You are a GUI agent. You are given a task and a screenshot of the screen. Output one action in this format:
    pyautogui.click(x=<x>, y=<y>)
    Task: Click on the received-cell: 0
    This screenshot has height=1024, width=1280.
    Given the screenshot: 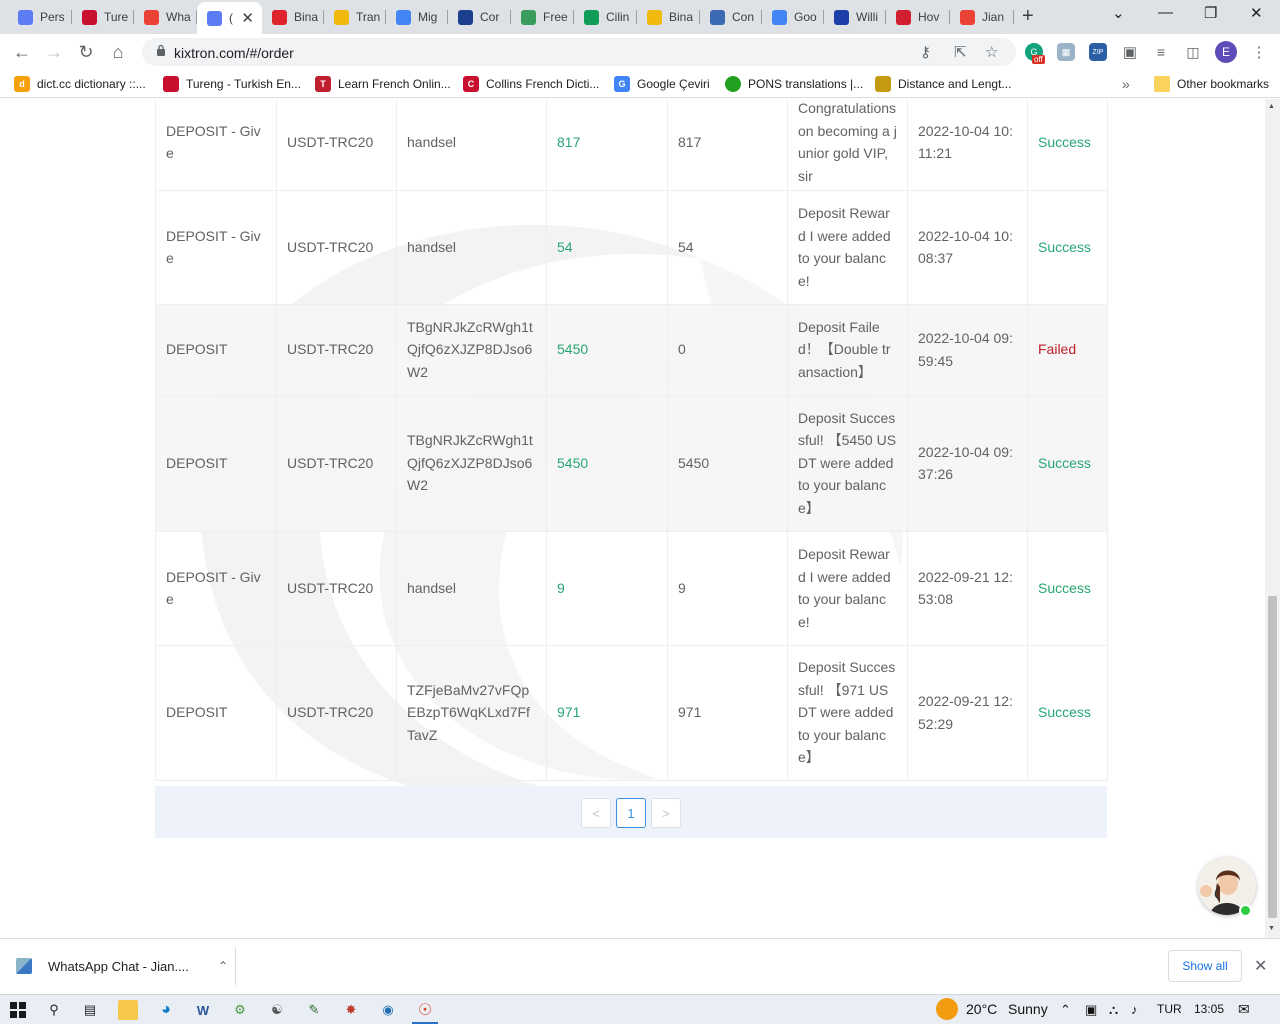 What is the action you would take?
    pyautogui.click(x=727, y=350)
    